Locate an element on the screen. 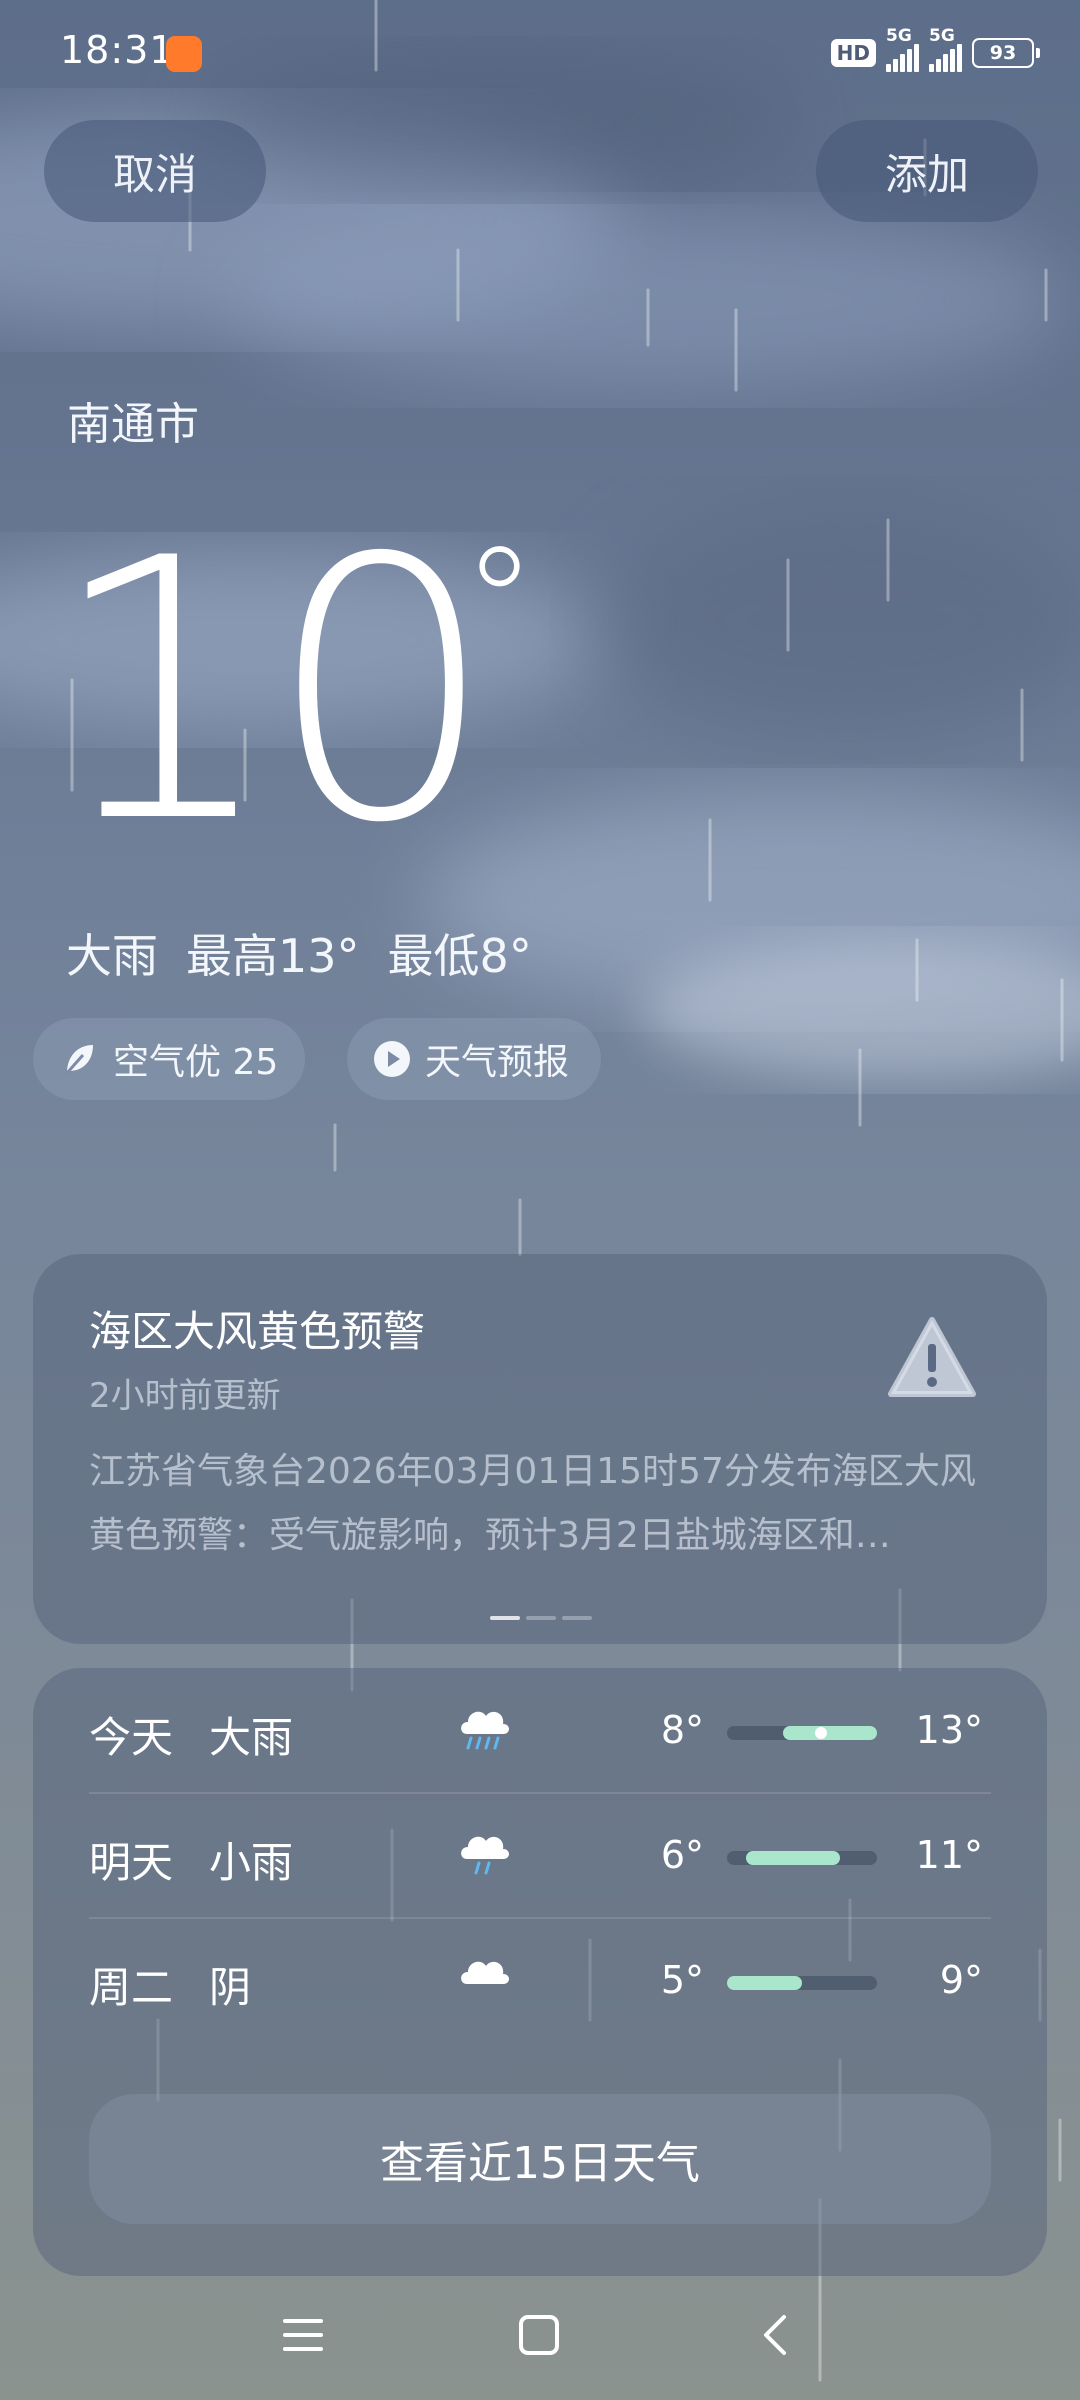  cancel-button: 取消 is located at coordinates (155, 171).